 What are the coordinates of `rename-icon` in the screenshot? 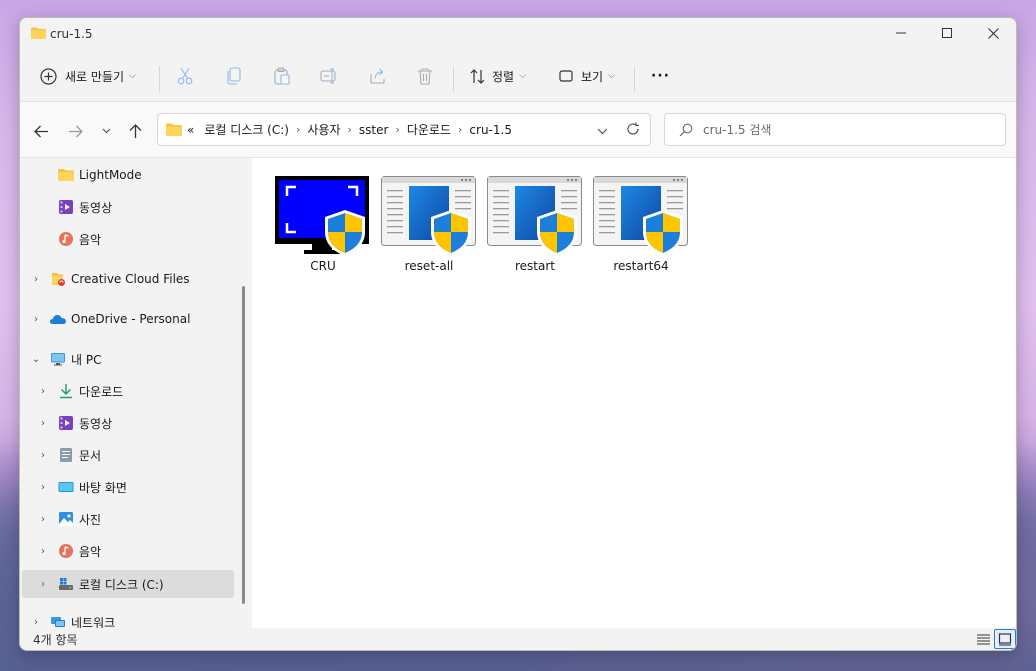 It's located at (329, 76).